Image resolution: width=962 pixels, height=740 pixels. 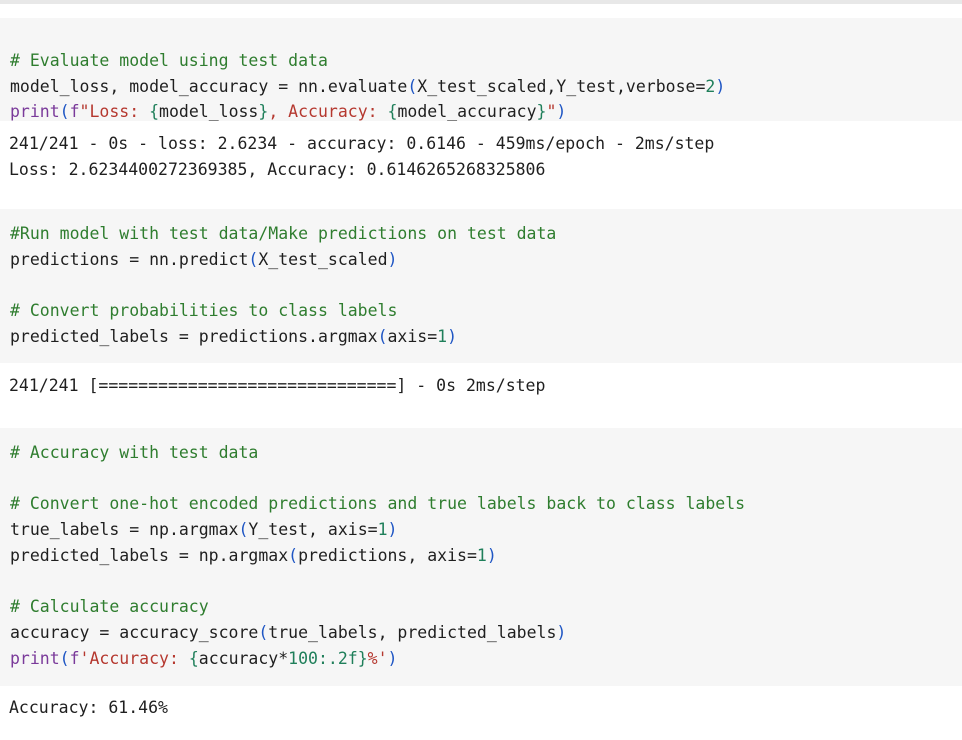 What do you see at coordinates (486, 530) in the screenshot?
I see `code-line: true_labels = np.argmax(Y_test, axis=1)` at bounding box center [486, 530].